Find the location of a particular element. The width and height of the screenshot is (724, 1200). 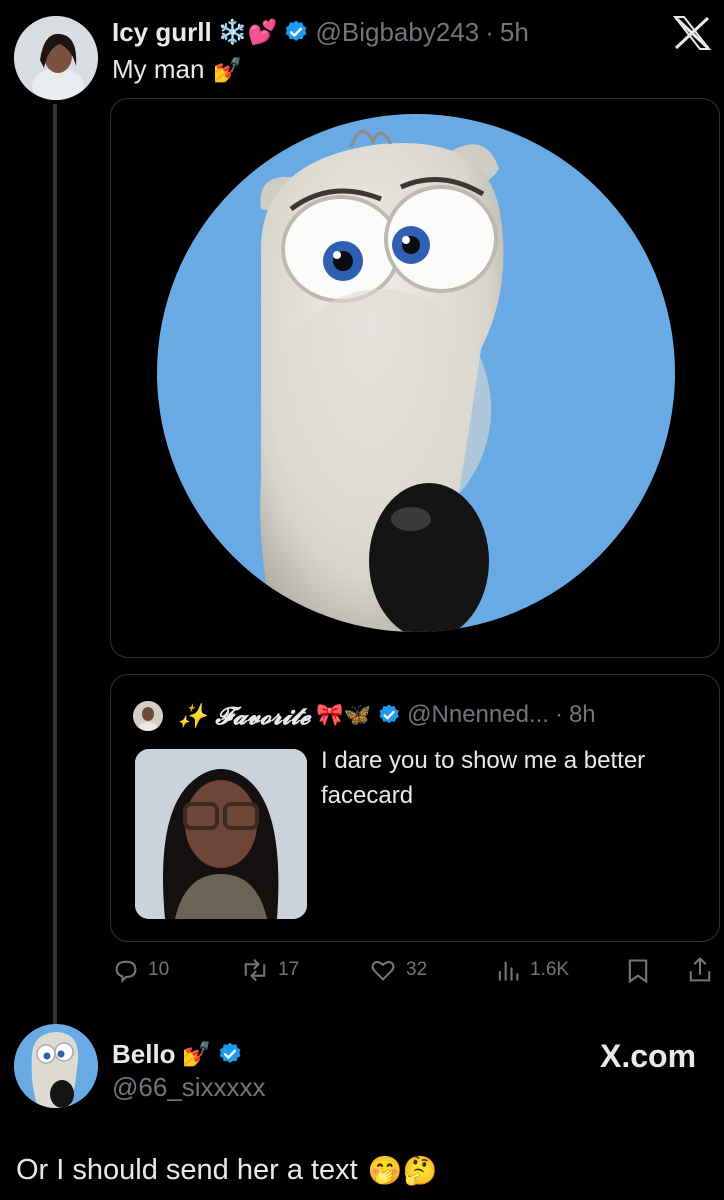

tweet-text-emoji: 💅 is located at coordinates (227, 69).